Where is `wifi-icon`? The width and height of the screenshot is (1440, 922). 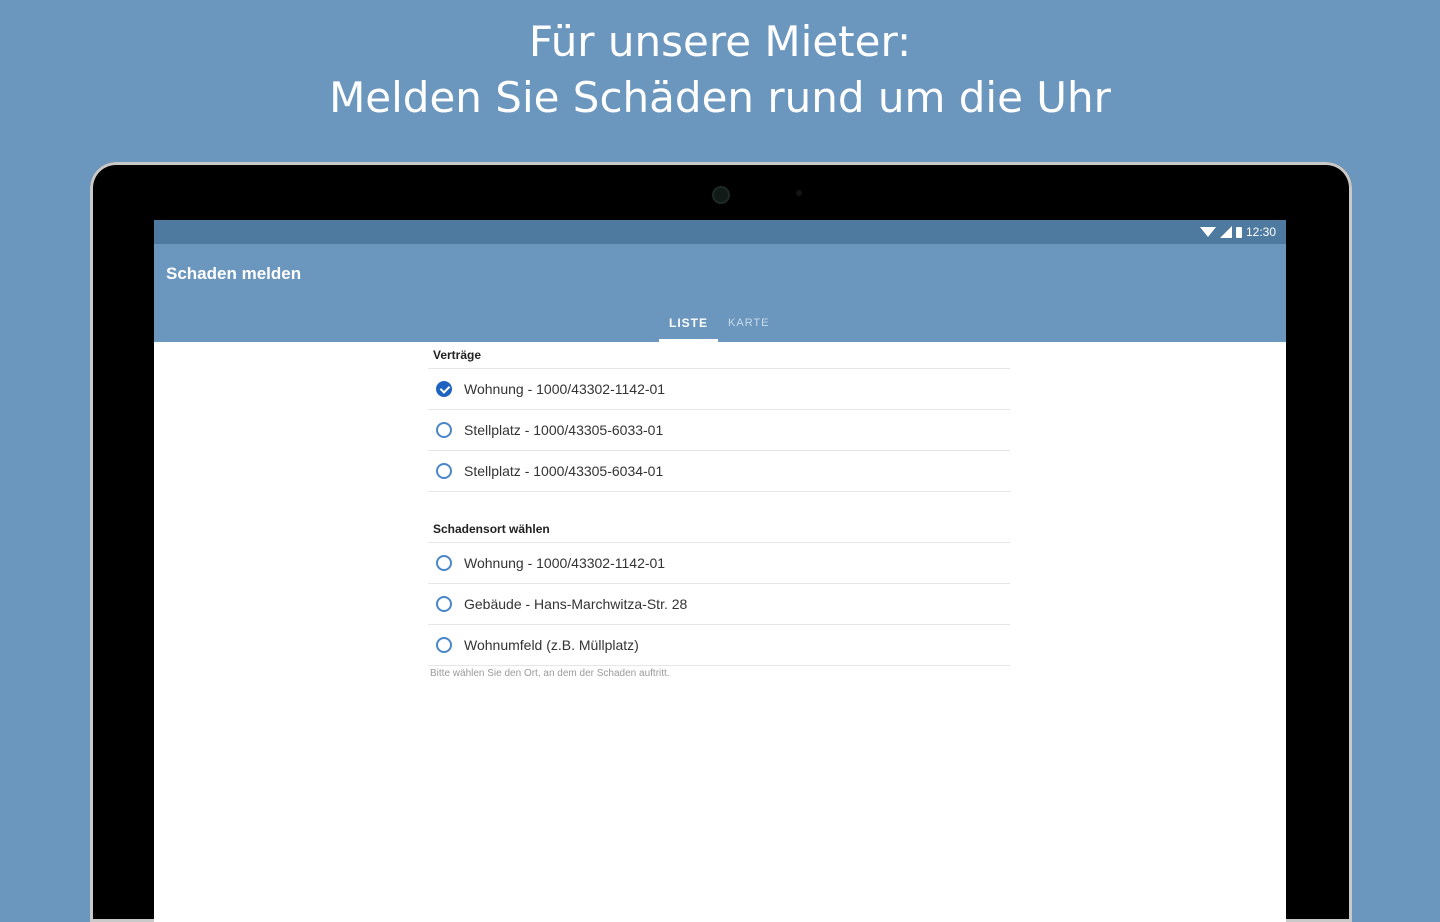
wifi-icon is located at coordinates (1207, 232).